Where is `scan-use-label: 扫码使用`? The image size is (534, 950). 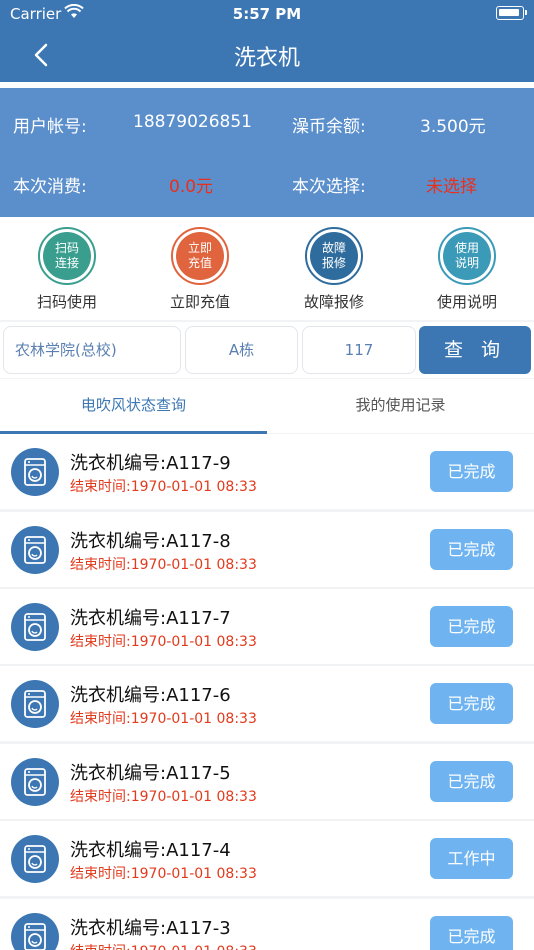
scan-use-label: 扫码使用 is located at coordinates (66, 302).